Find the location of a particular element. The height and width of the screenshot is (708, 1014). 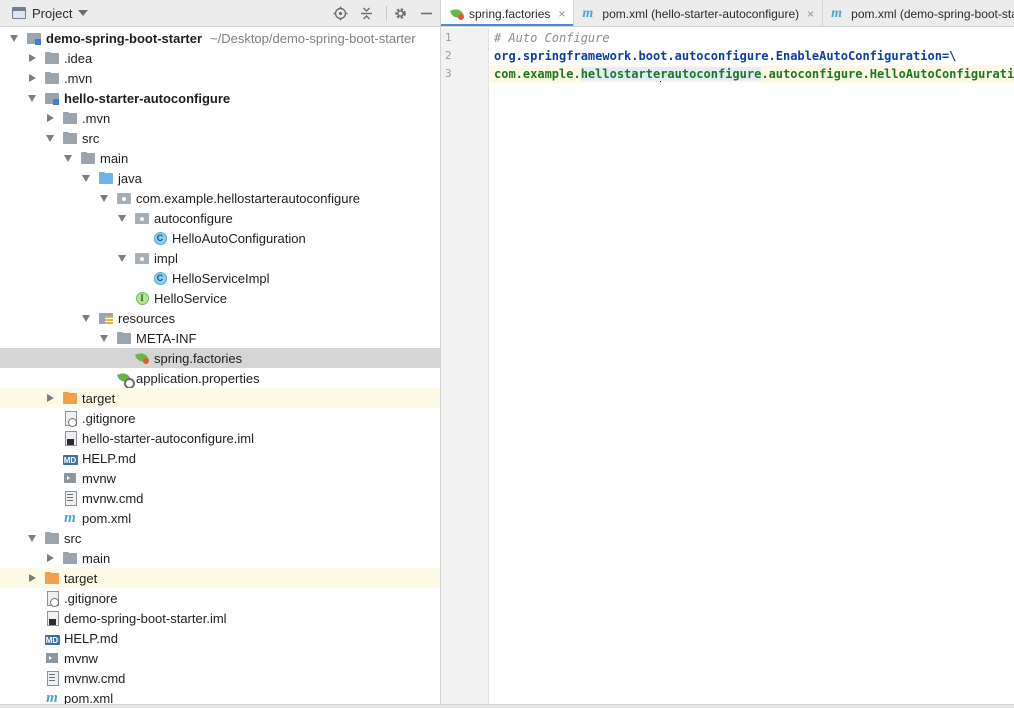

tree-row: hello-starter-autoconfigure.iml is located at coordinates (220, 438).